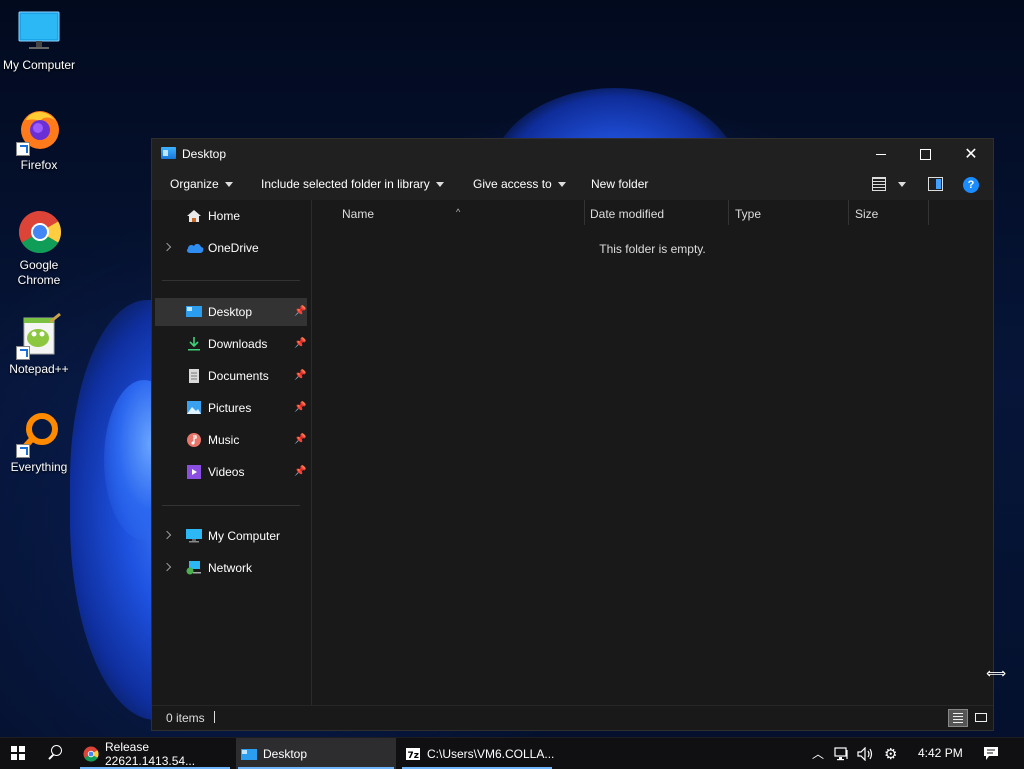  What do you see at coordinates (39, 336) in the screenshot?
I see `notepadpp-icon` at bounding box center [39, 336].